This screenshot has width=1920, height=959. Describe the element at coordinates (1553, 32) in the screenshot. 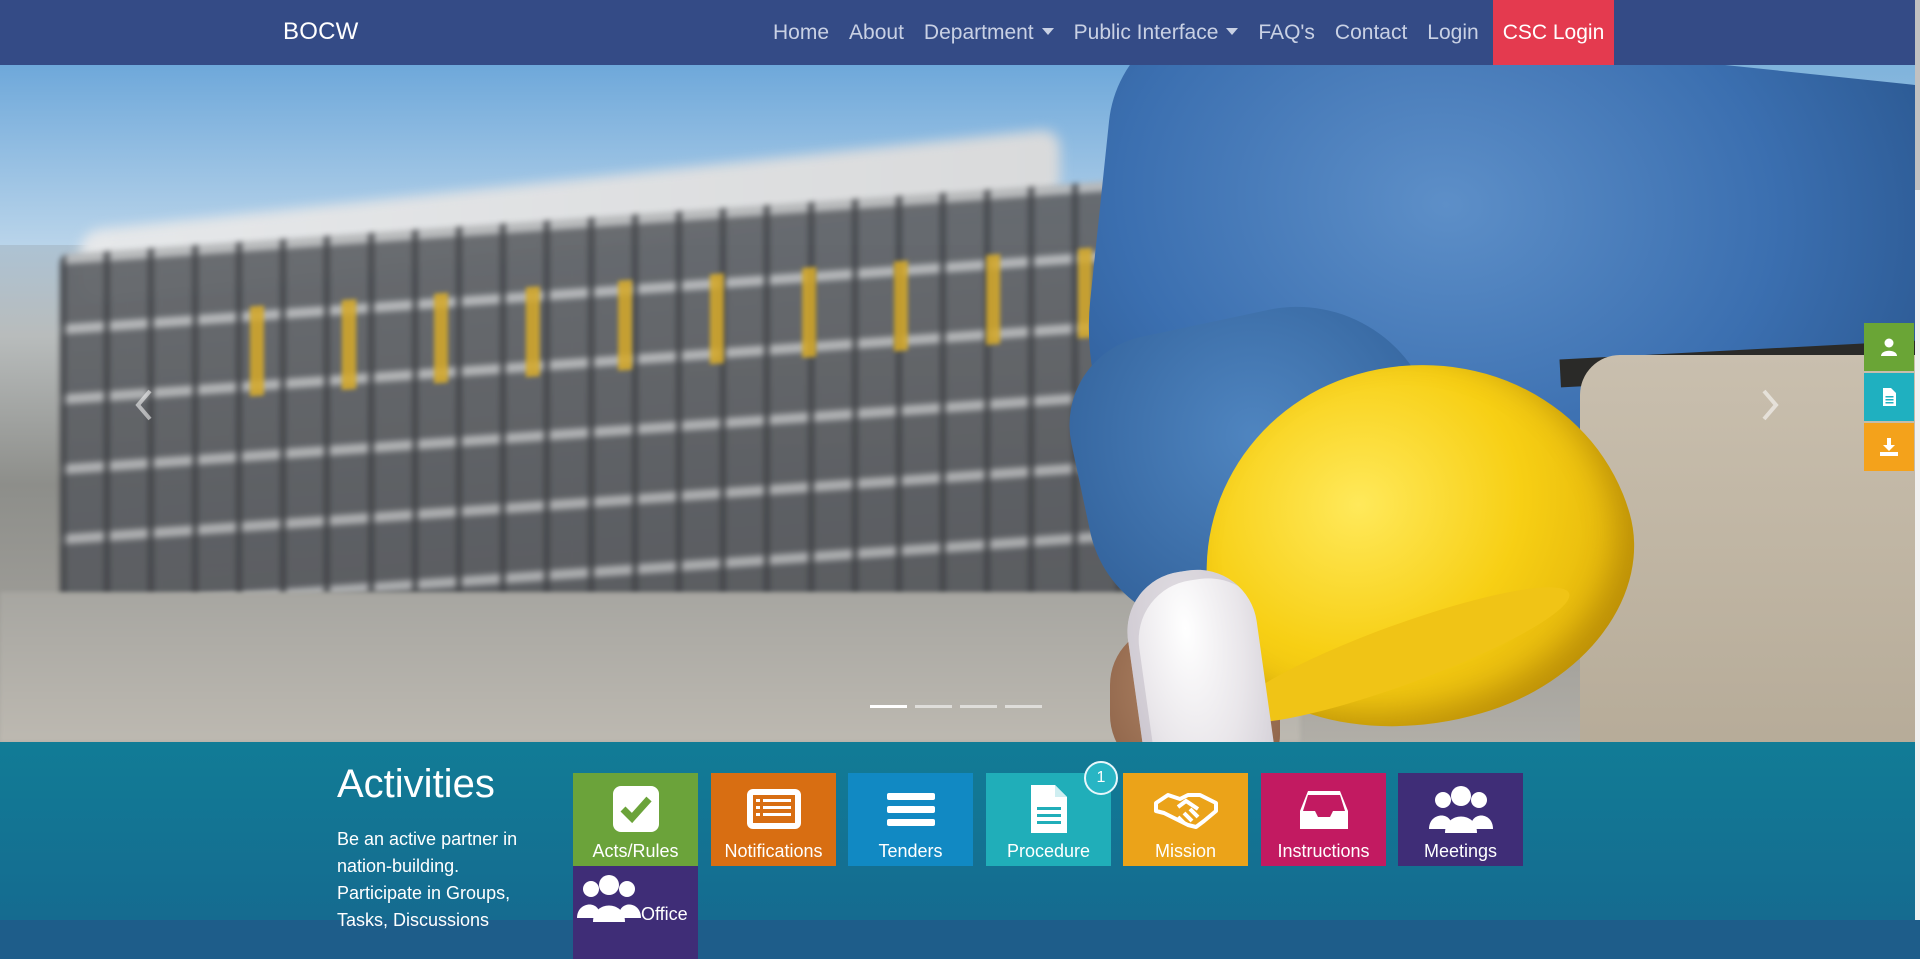

I see `csc-login-button: CSC Login` at that location.